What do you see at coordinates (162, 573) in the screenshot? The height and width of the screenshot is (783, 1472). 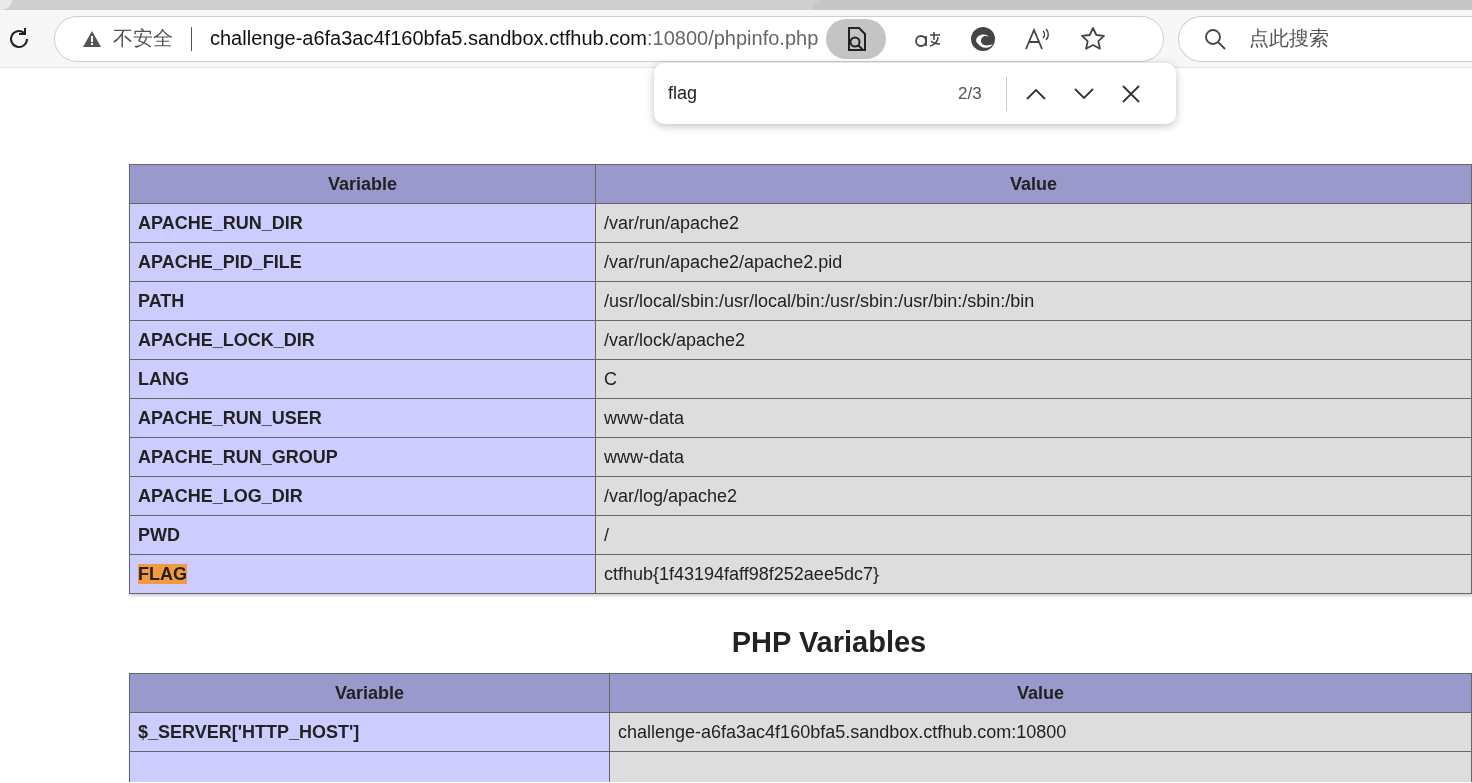 I see `table-cell: FLAG` at bounding box center [162, 573].